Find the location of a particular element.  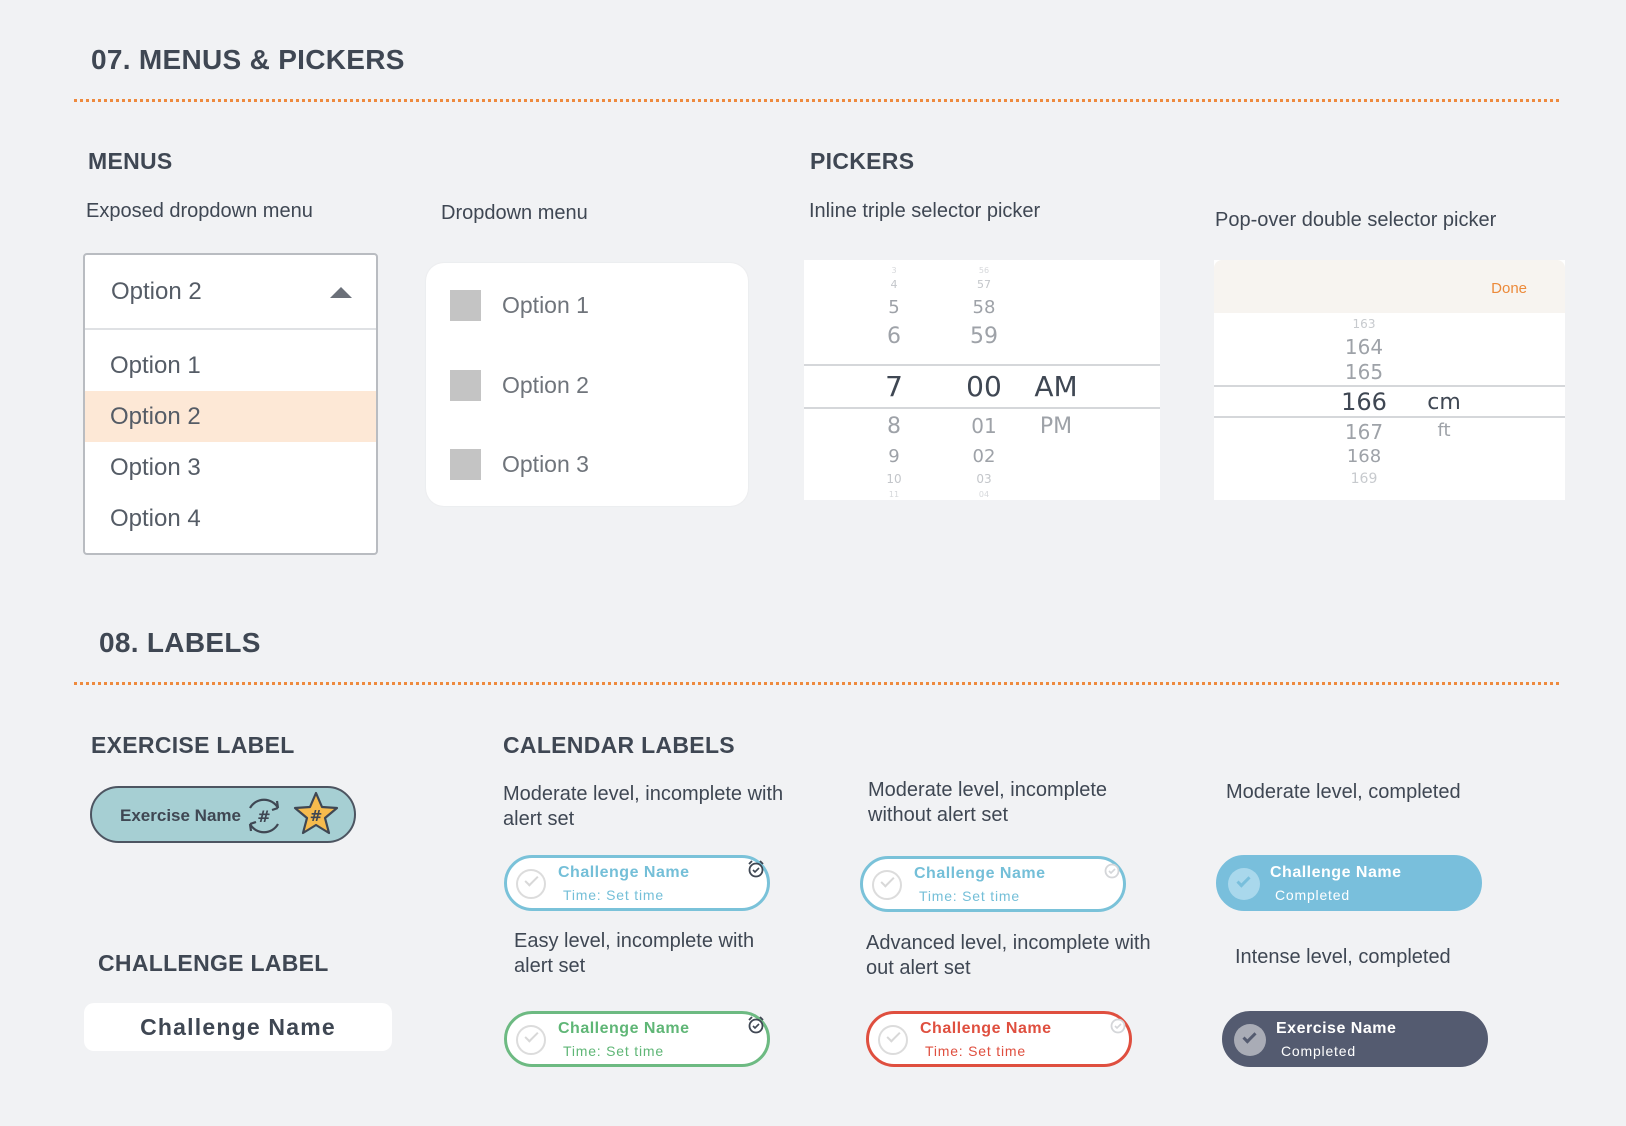

exercise-label: Exercise Name # # is located at coordinates (223, 814).